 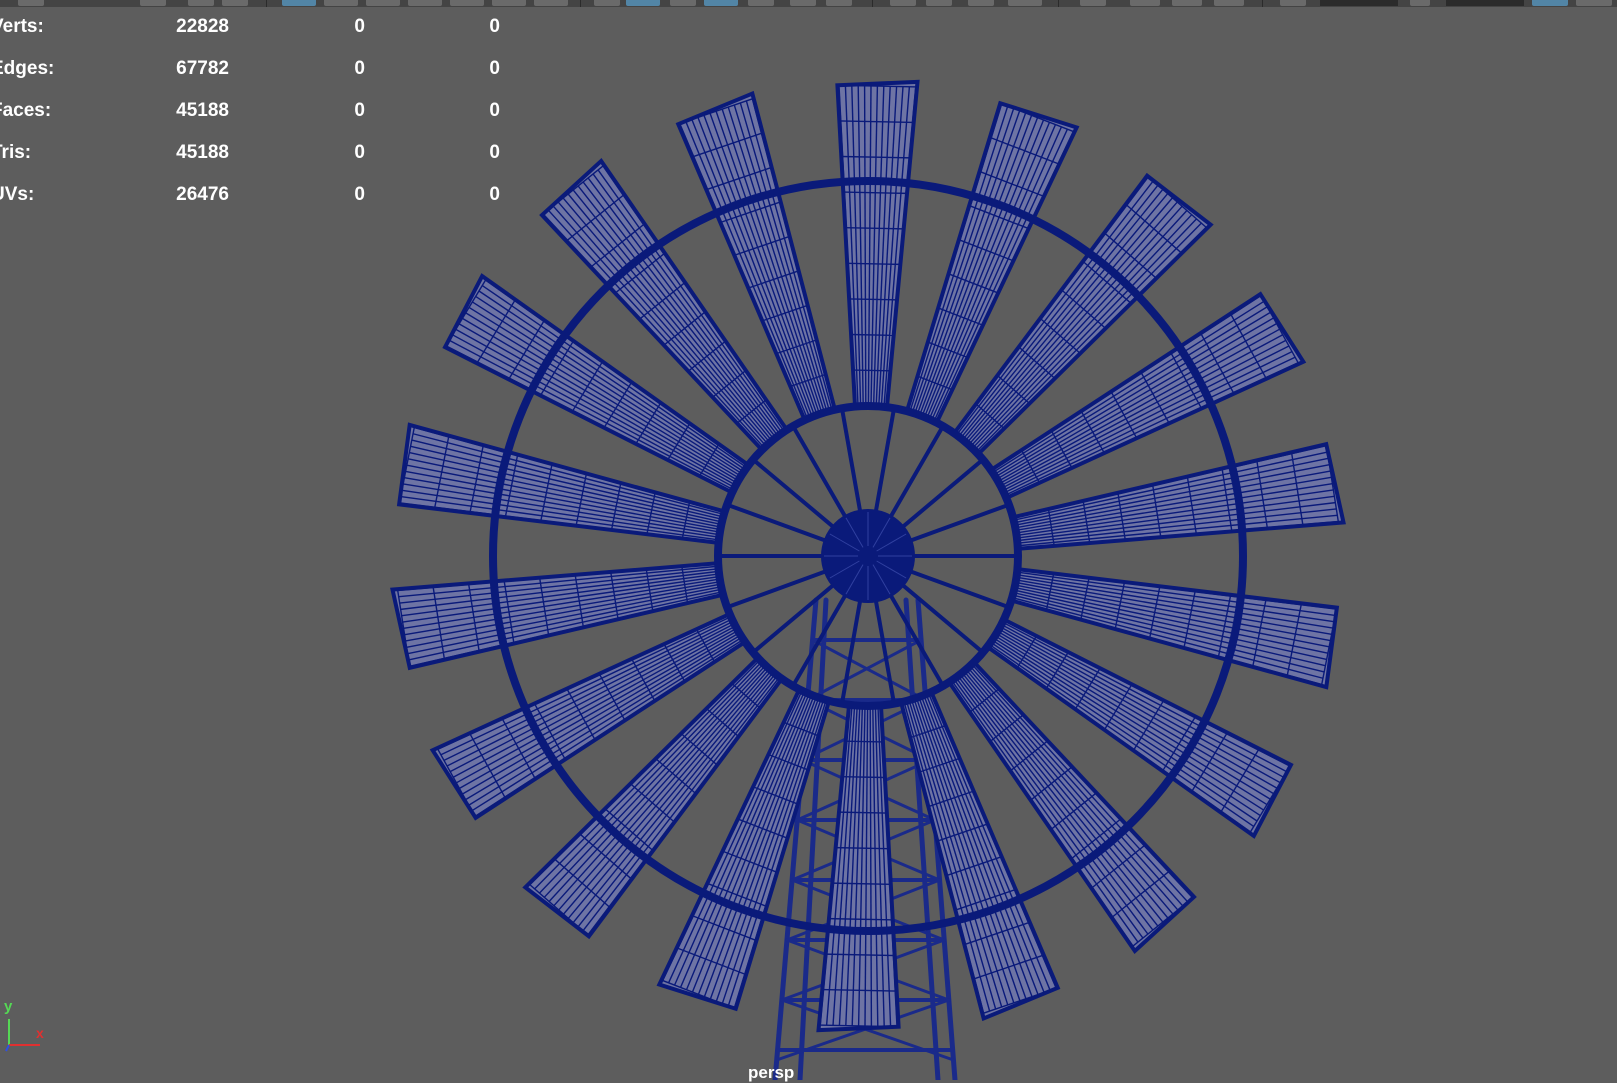 I want to click on hud-label: Verts:, so click(x=22, y=26).